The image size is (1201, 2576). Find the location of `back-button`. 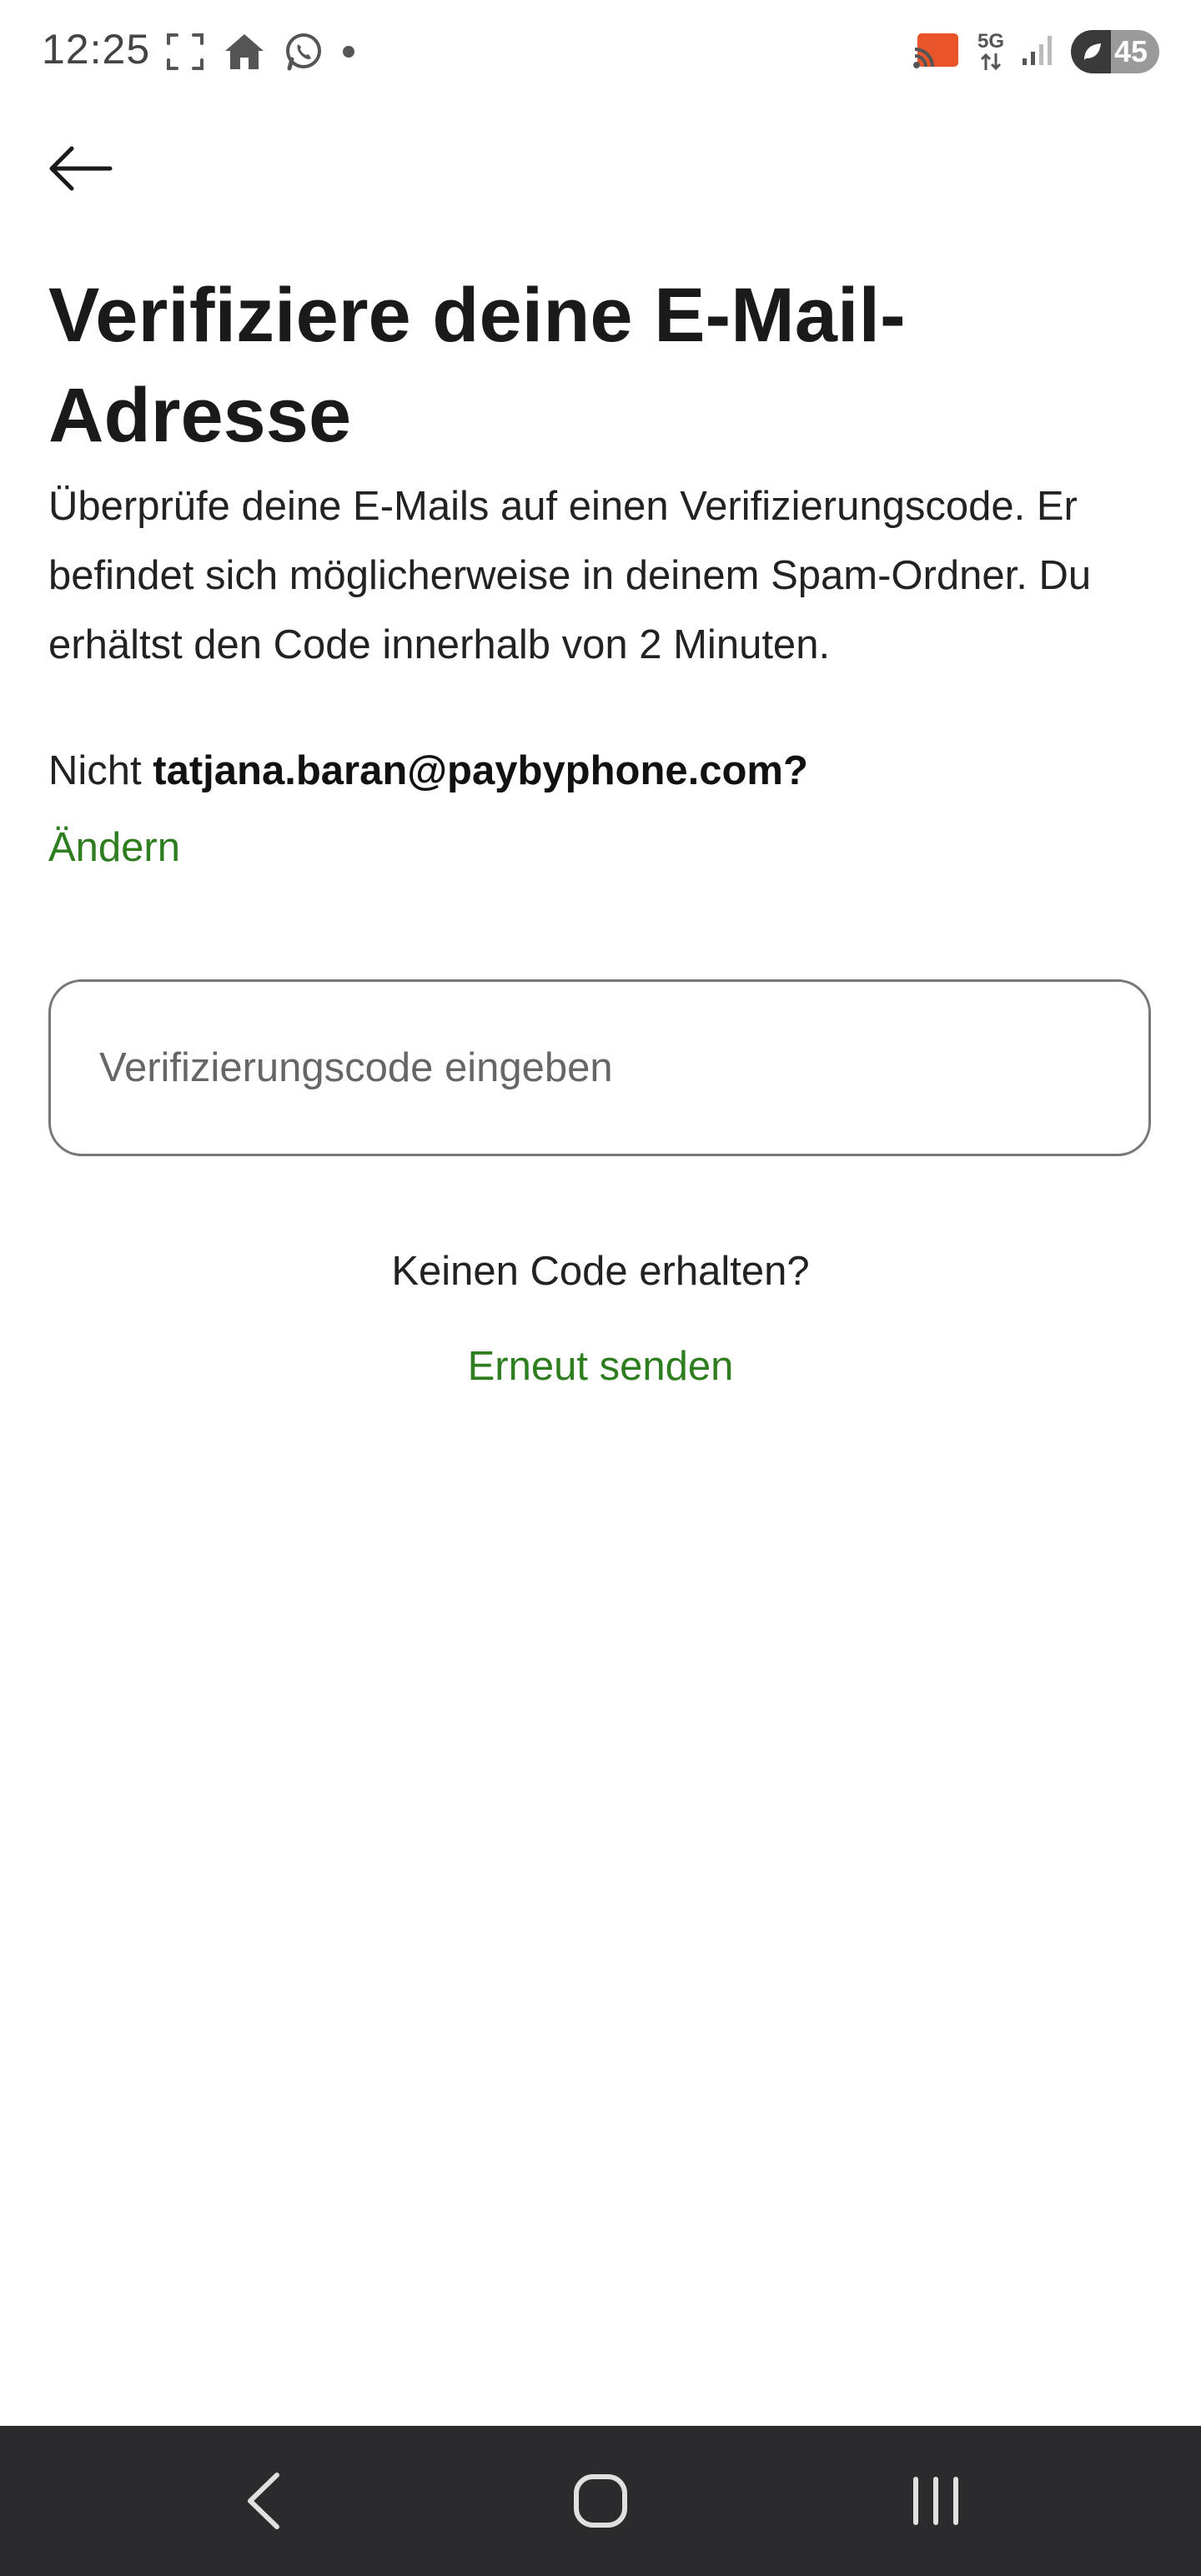

back-button is located at coordinates (87, 168).